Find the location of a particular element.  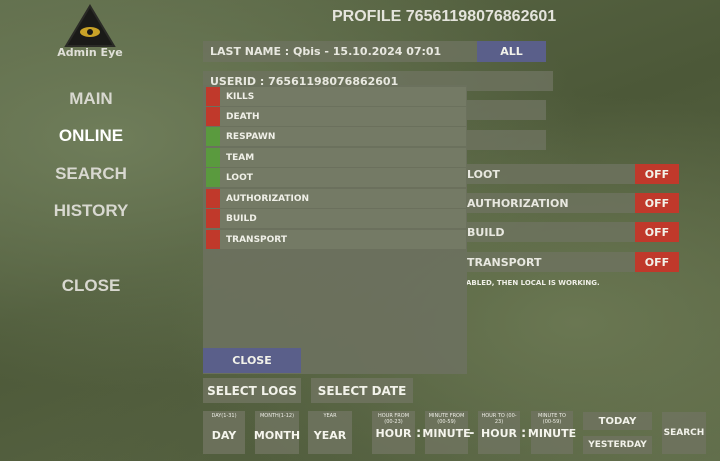

last-name-text: LAST NAME : Qbis - 15.10.2024 07:01 is located at coordinates (326, 51).